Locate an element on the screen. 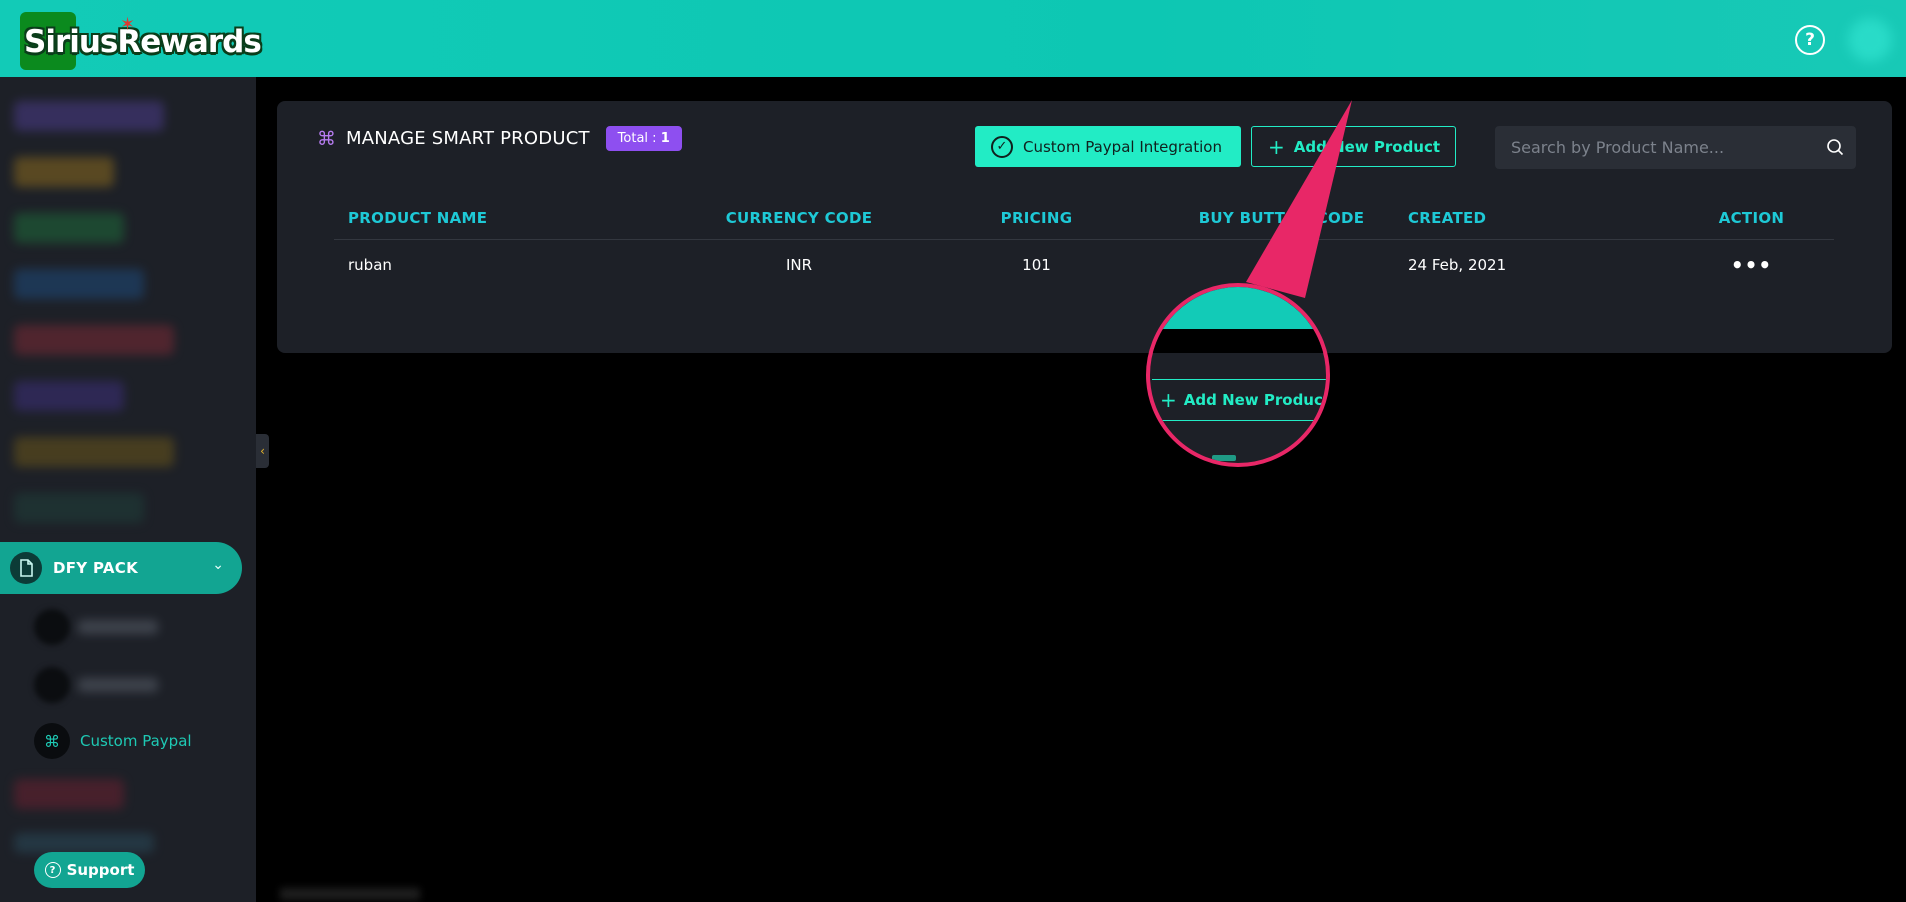 Image resolution: width=1906 pixels, height=902 pixels. zoom-add-new-product-button: + Add New Product is located at coordinates (1241, 400).